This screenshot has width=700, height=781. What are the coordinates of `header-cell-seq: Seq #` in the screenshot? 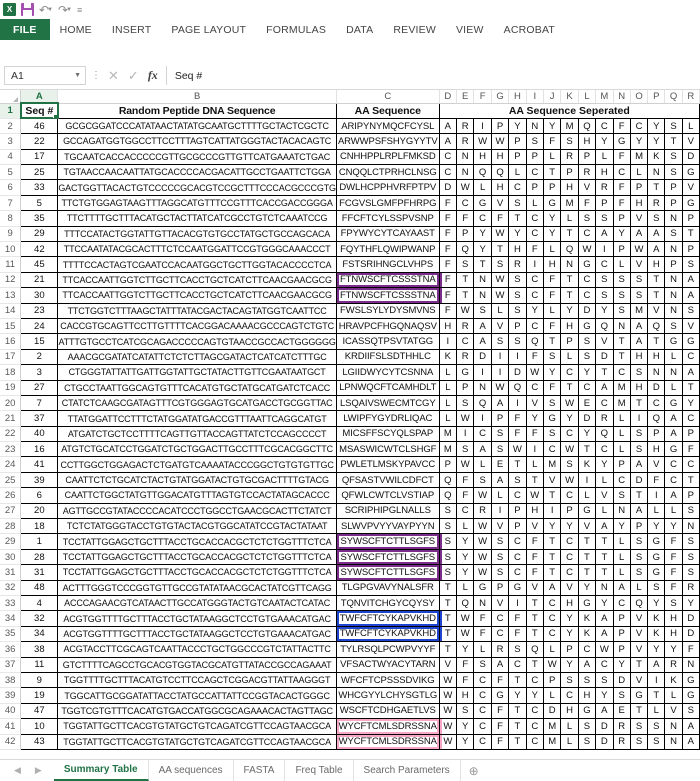 It's located at (39, 110).